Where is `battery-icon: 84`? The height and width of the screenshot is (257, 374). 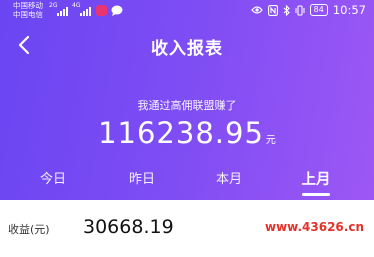
battery-icon: 84 is located at coordinates (318, 10).